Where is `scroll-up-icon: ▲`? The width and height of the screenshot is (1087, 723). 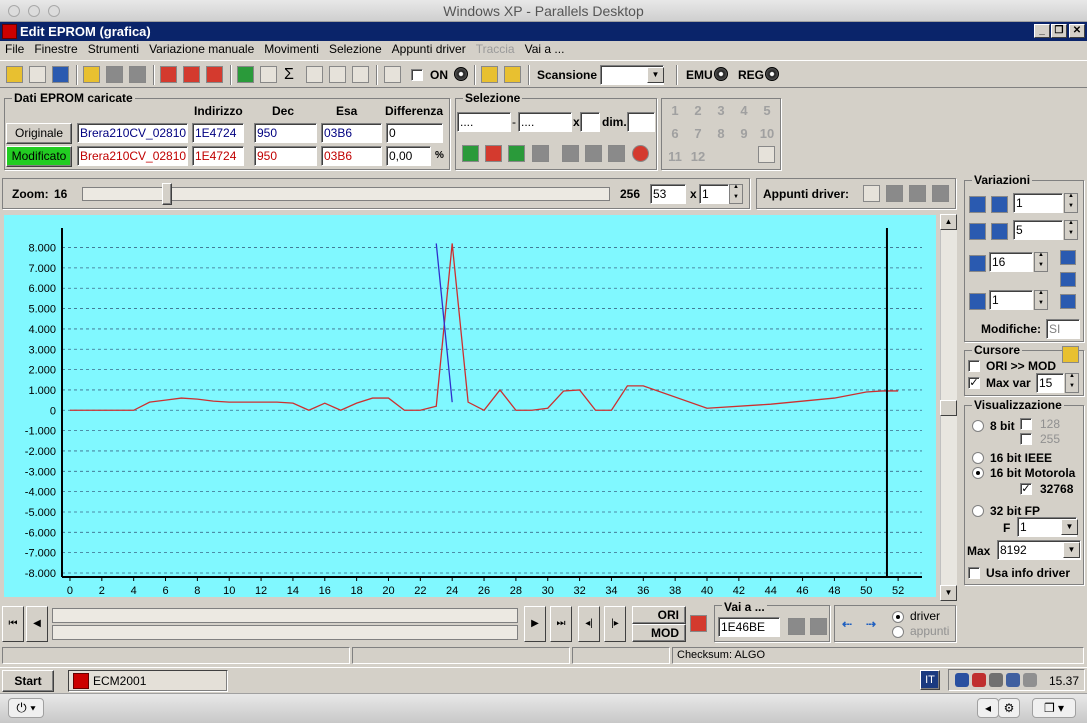 scroll-up-icon: ▲ is located at coordinates (948, 222).